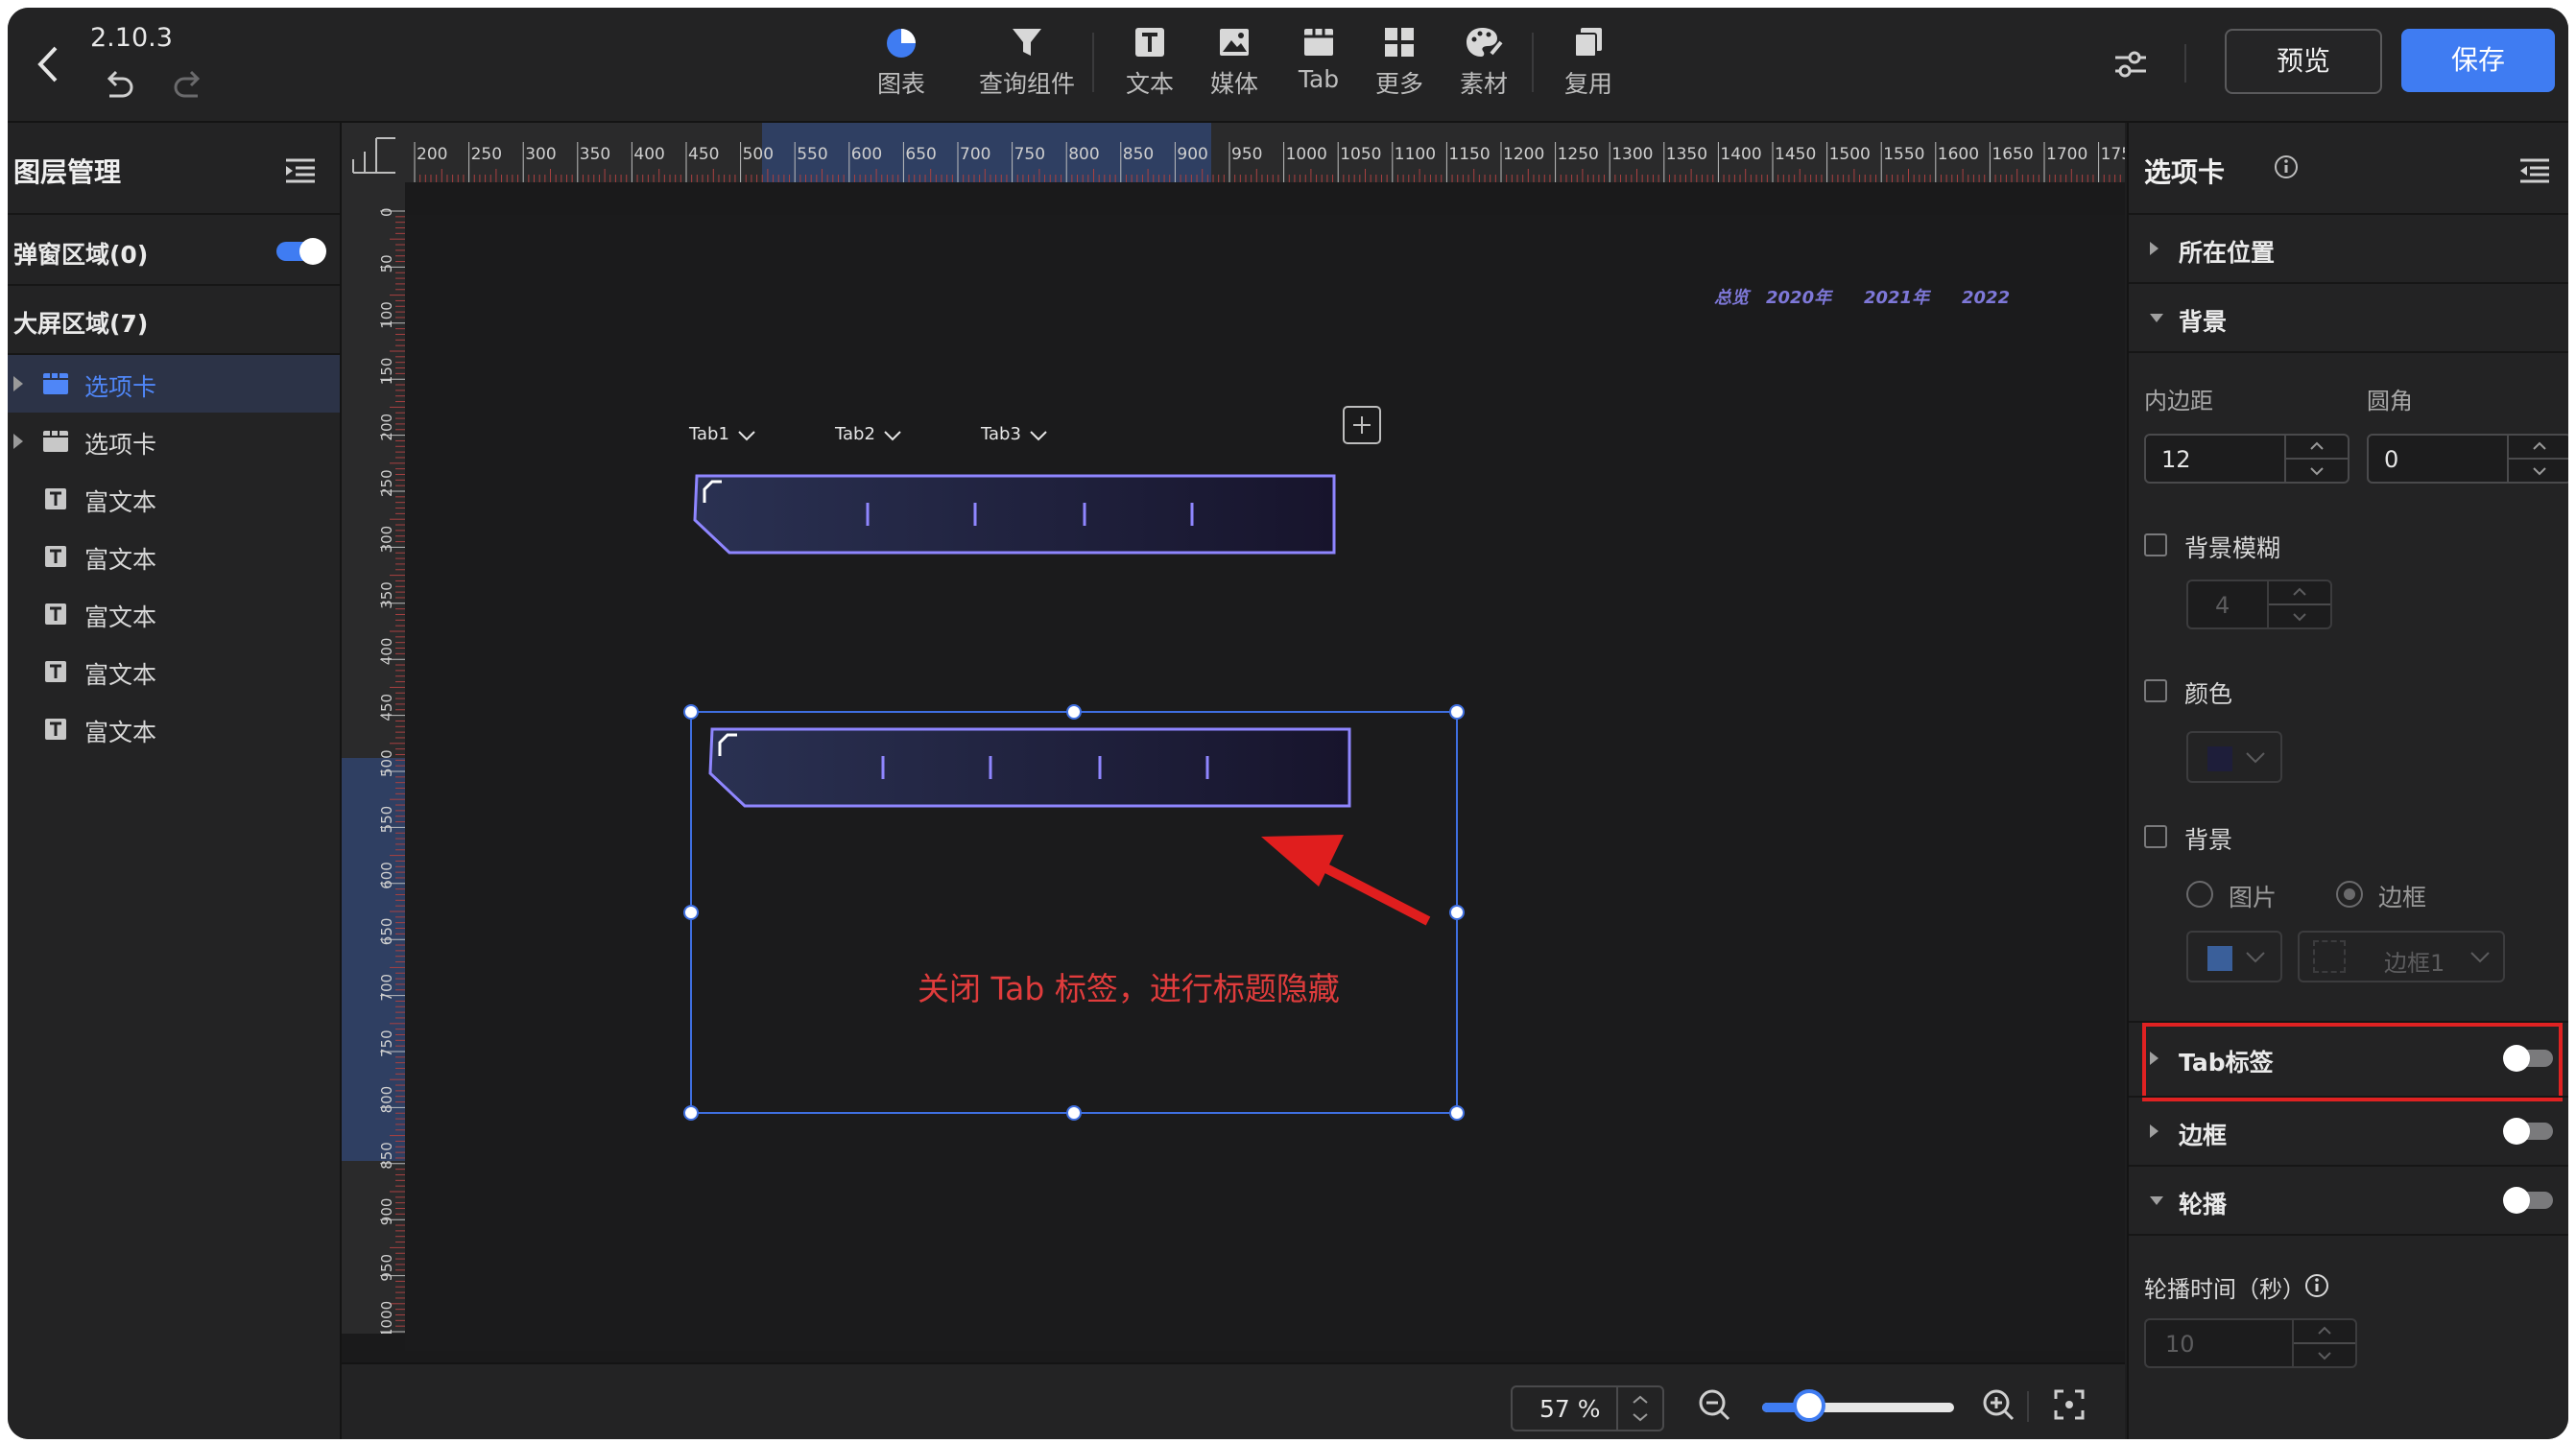 This screenshot has width=2576, height=1443. Describe the element at coordinates (386, 1043) in the screenshot. I see `ruler-tick-label: 750` at that location.